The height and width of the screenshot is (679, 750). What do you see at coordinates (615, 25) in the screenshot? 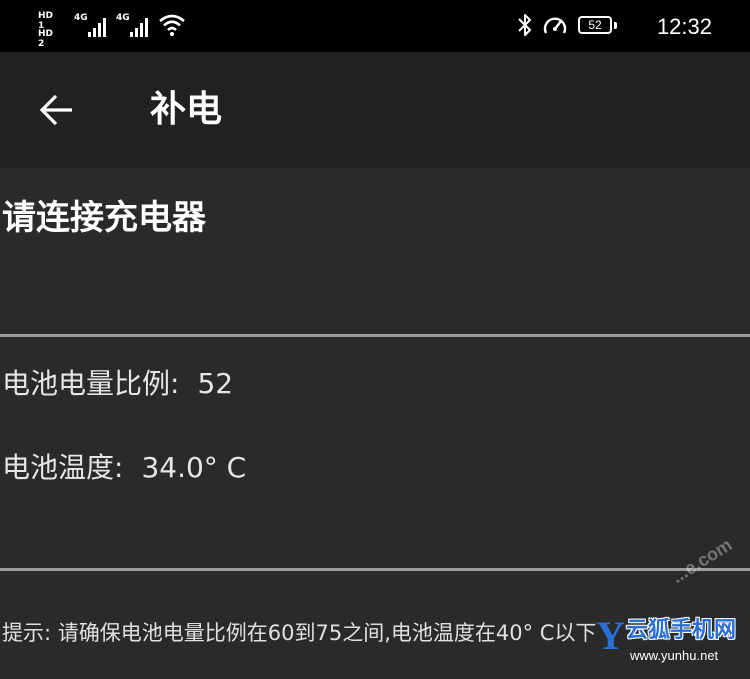
I see `battery-tip` at bounding box center [615, 25].